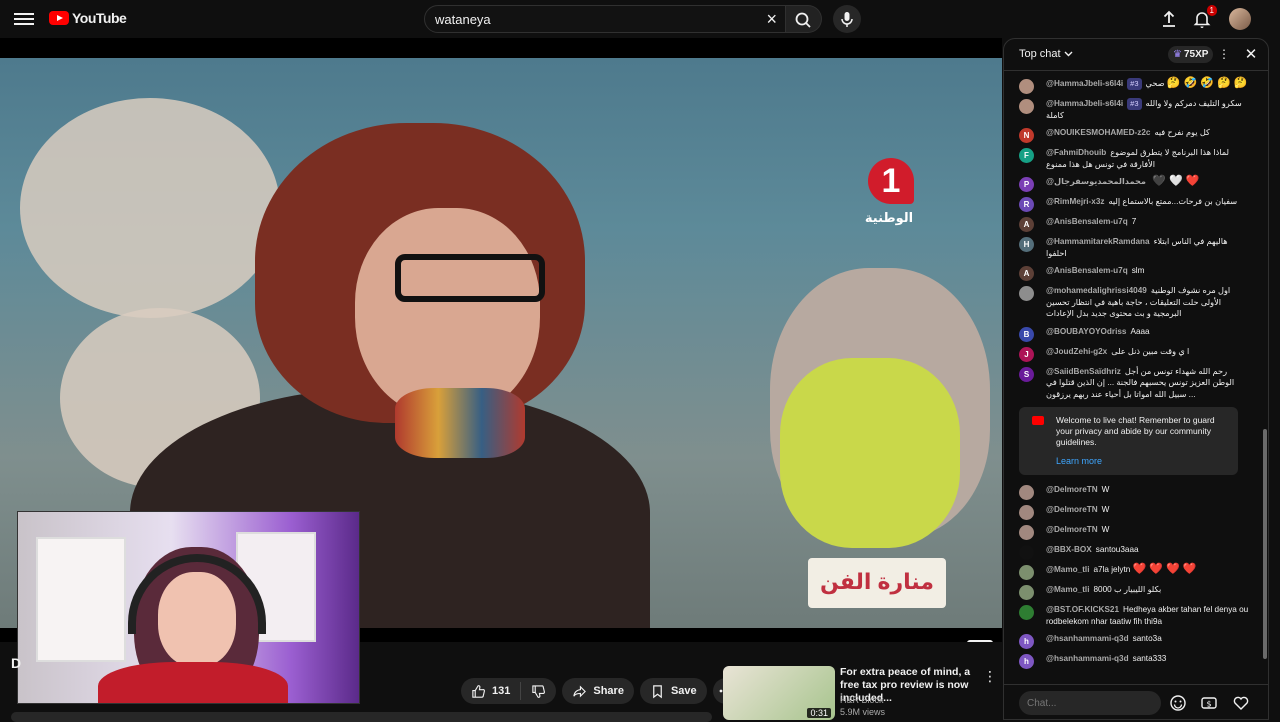 The height and width of the screenshot is (722, 1280). What do you see at coordinates (1069, 549) in the screenshot?
I see `chat-author: @BBX-BOX` at bounding box center [1069, 549].